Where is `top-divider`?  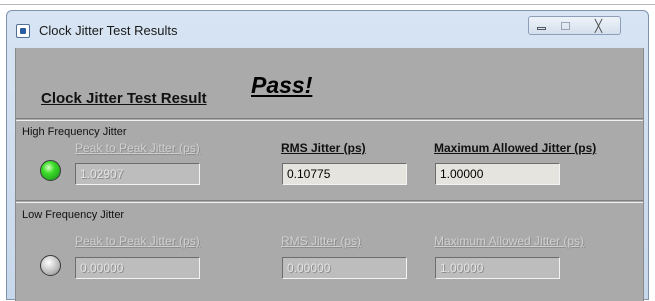 top-divider is located at coordinates (327, 4).